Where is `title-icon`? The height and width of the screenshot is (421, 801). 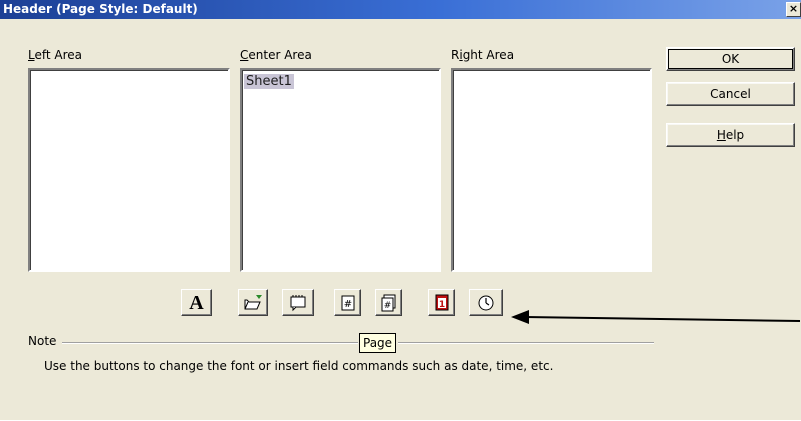
title-icon is located at coordinates (253, 303).